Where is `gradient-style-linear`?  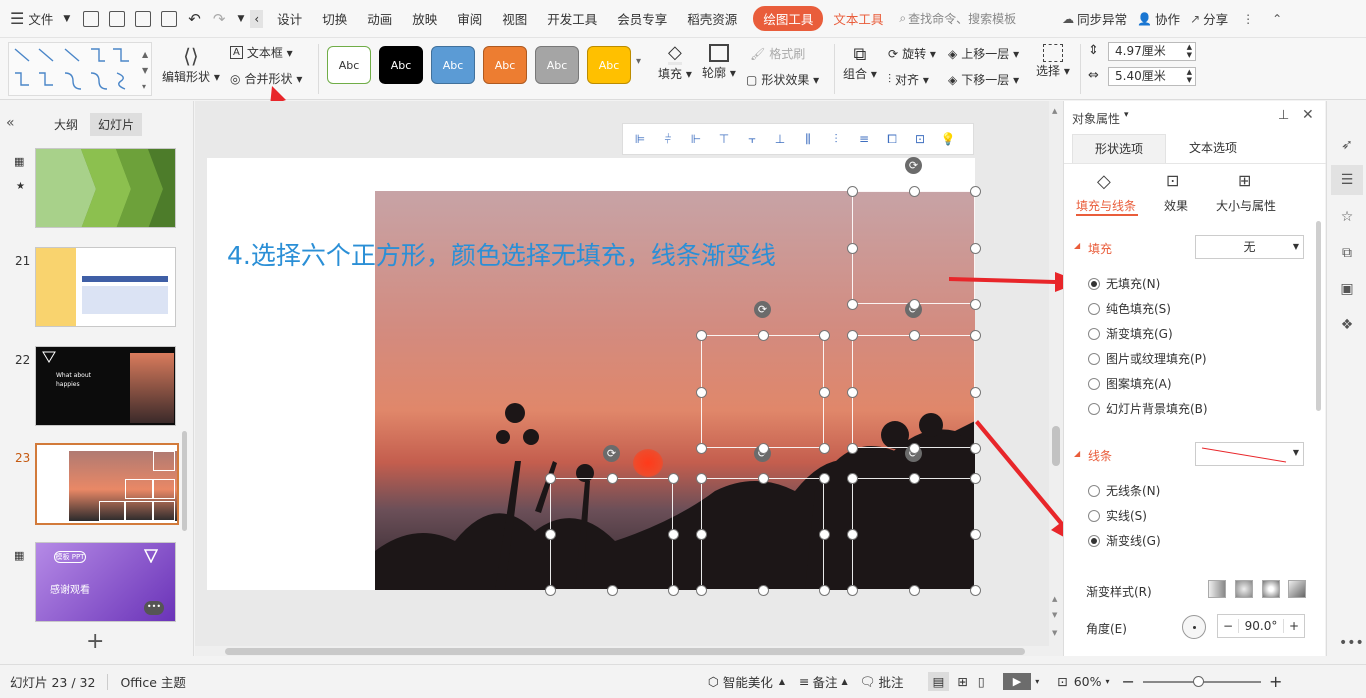 gradient-style-linear is located at coordinates (1217, 589).